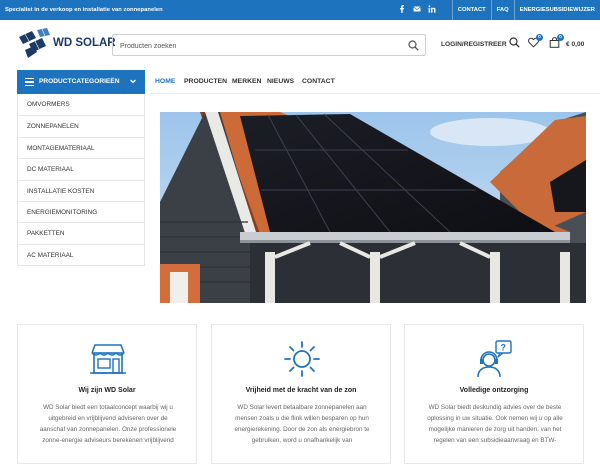  Describe the element at coordinates (165, 81) in the screenshot. I see `nav-home: HOME` at that location.